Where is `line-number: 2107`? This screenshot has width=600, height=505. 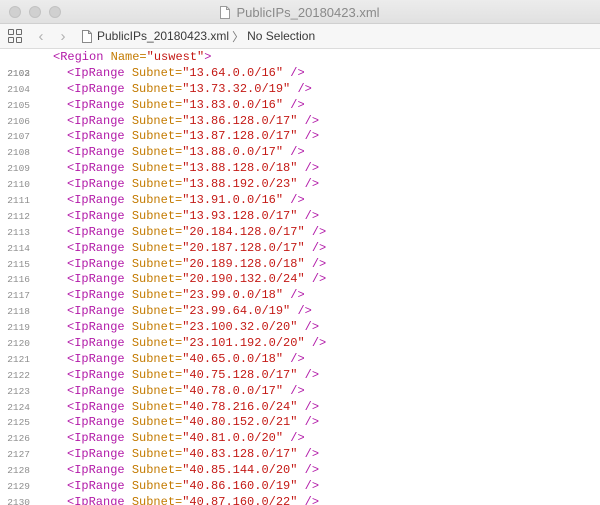 line-number: 2107 is located at coordinates (18, 137).